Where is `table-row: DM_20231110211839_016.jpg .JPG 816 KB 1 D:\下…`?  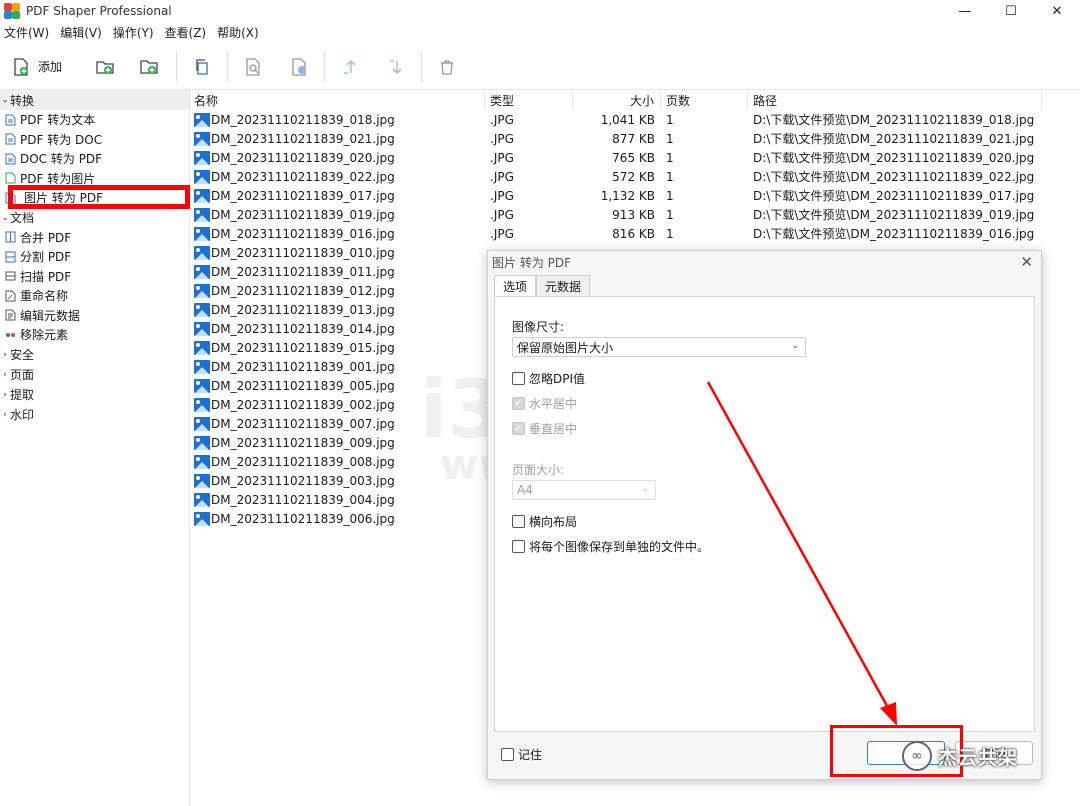
table-row: DM_20231110211839_016.jpg .JPG 816 KB 1 D:\下… is located at coordinates (635, 233).